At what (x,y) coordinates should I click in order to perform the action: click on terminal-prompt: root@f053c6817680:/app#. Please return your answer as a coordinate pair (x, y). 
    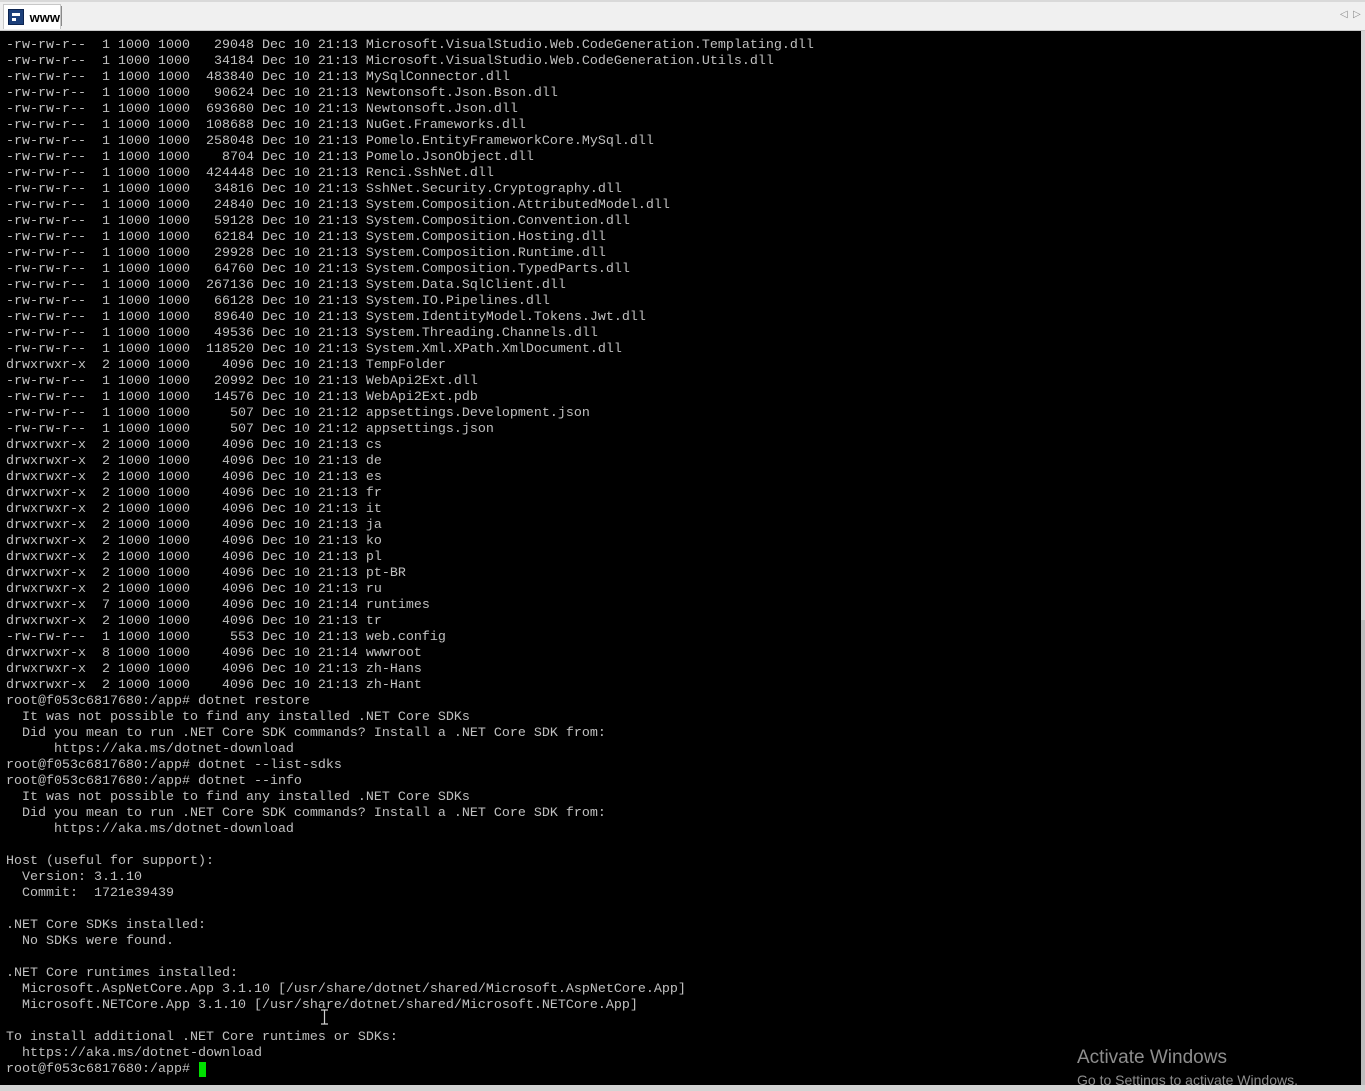
    Looking at the image, I should click on (102, 1069).